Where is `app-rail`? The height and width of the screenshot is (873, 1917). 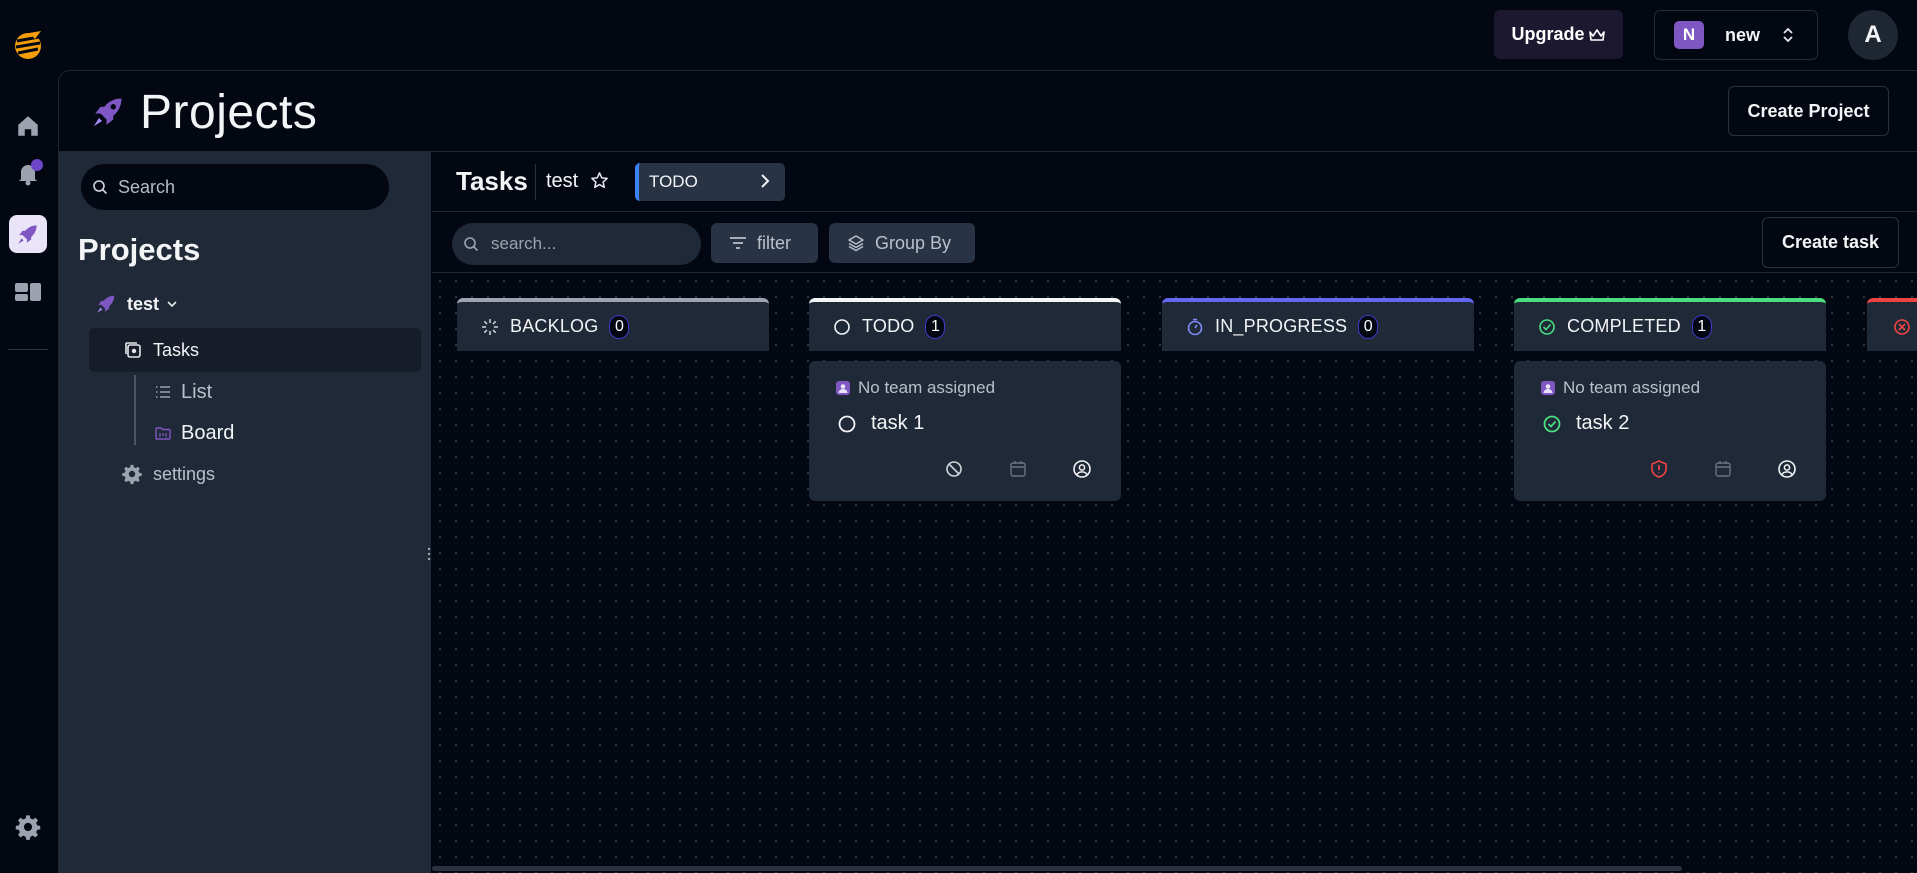 app-rail is located at coordinates (29, 436).